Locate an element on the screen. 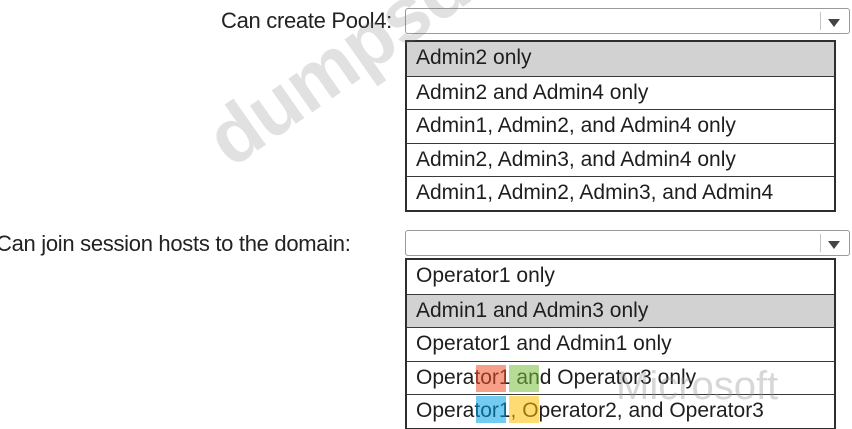  pool4-option: Admin1, Admin2, and Admin4 only is located at coordinates (620, 126).